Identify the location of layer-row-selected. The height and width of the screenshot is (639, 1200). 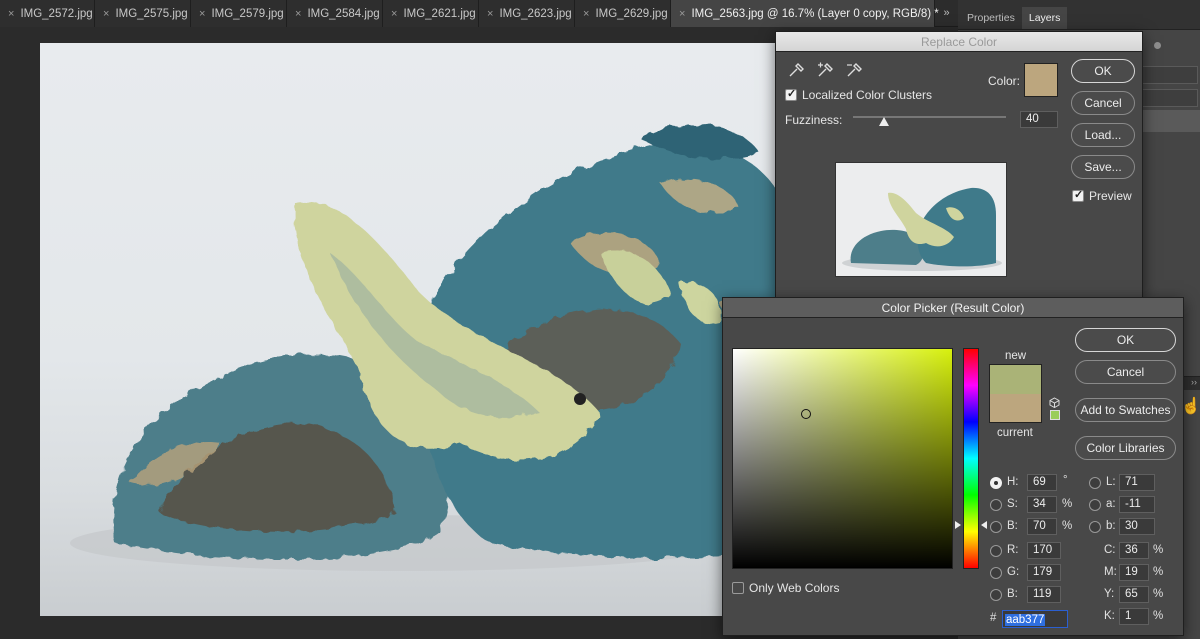
(1169, 121).